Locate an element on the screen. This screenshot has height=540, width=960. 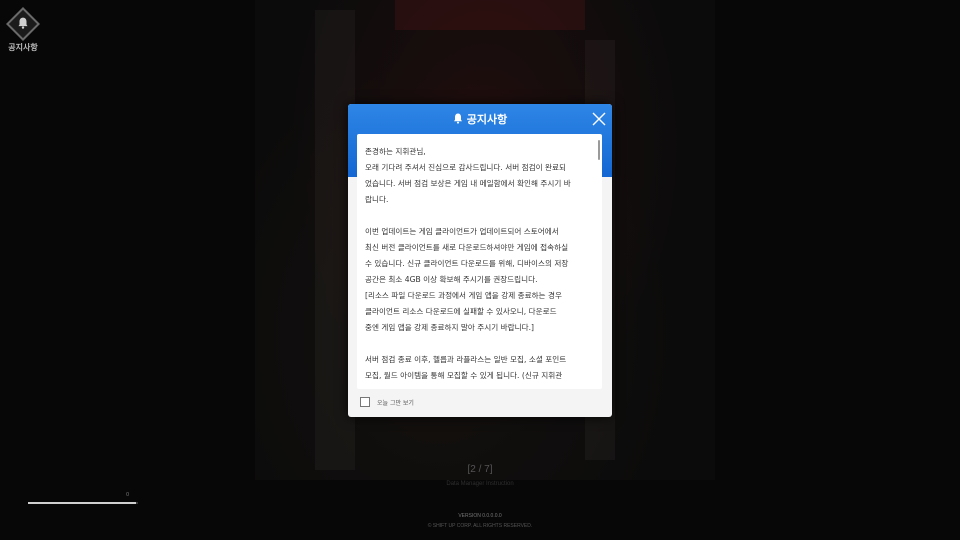
page-subtitle: Data Manager Instruction is located at coordinates (480, 484).